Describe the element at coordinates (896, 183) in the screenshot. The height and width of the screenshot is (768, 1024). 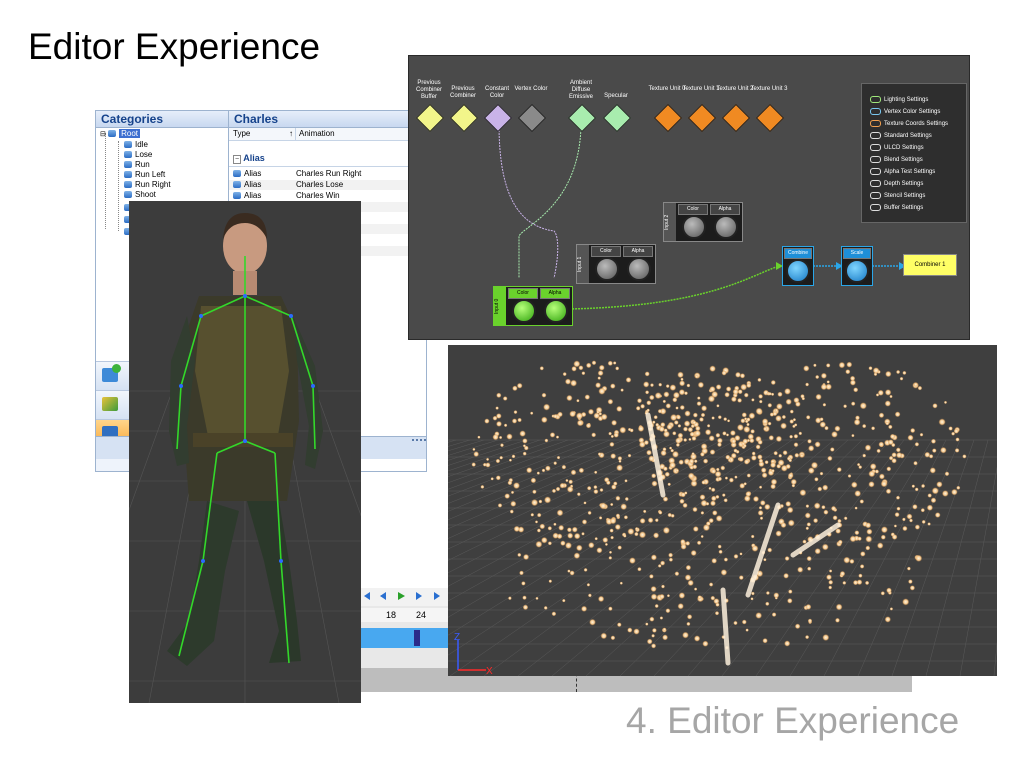
I see `legend-item: Depth Settings` at that location.